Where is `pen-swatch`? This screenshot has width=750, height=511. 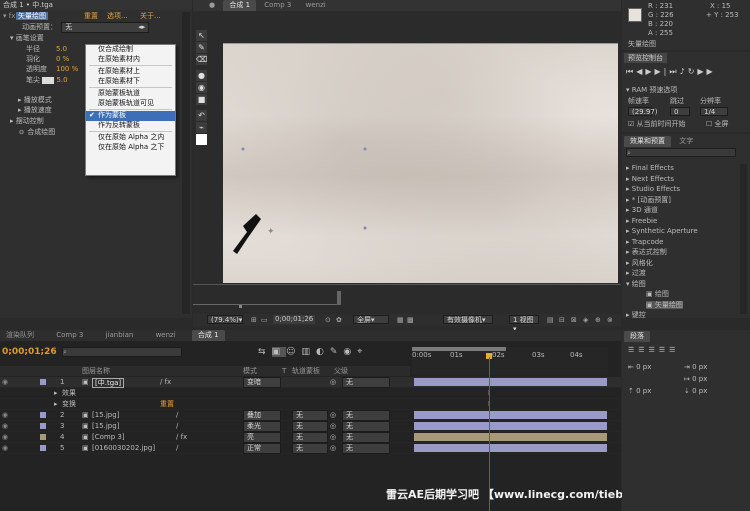
pen-swatch is located at coordinates (48, 80).